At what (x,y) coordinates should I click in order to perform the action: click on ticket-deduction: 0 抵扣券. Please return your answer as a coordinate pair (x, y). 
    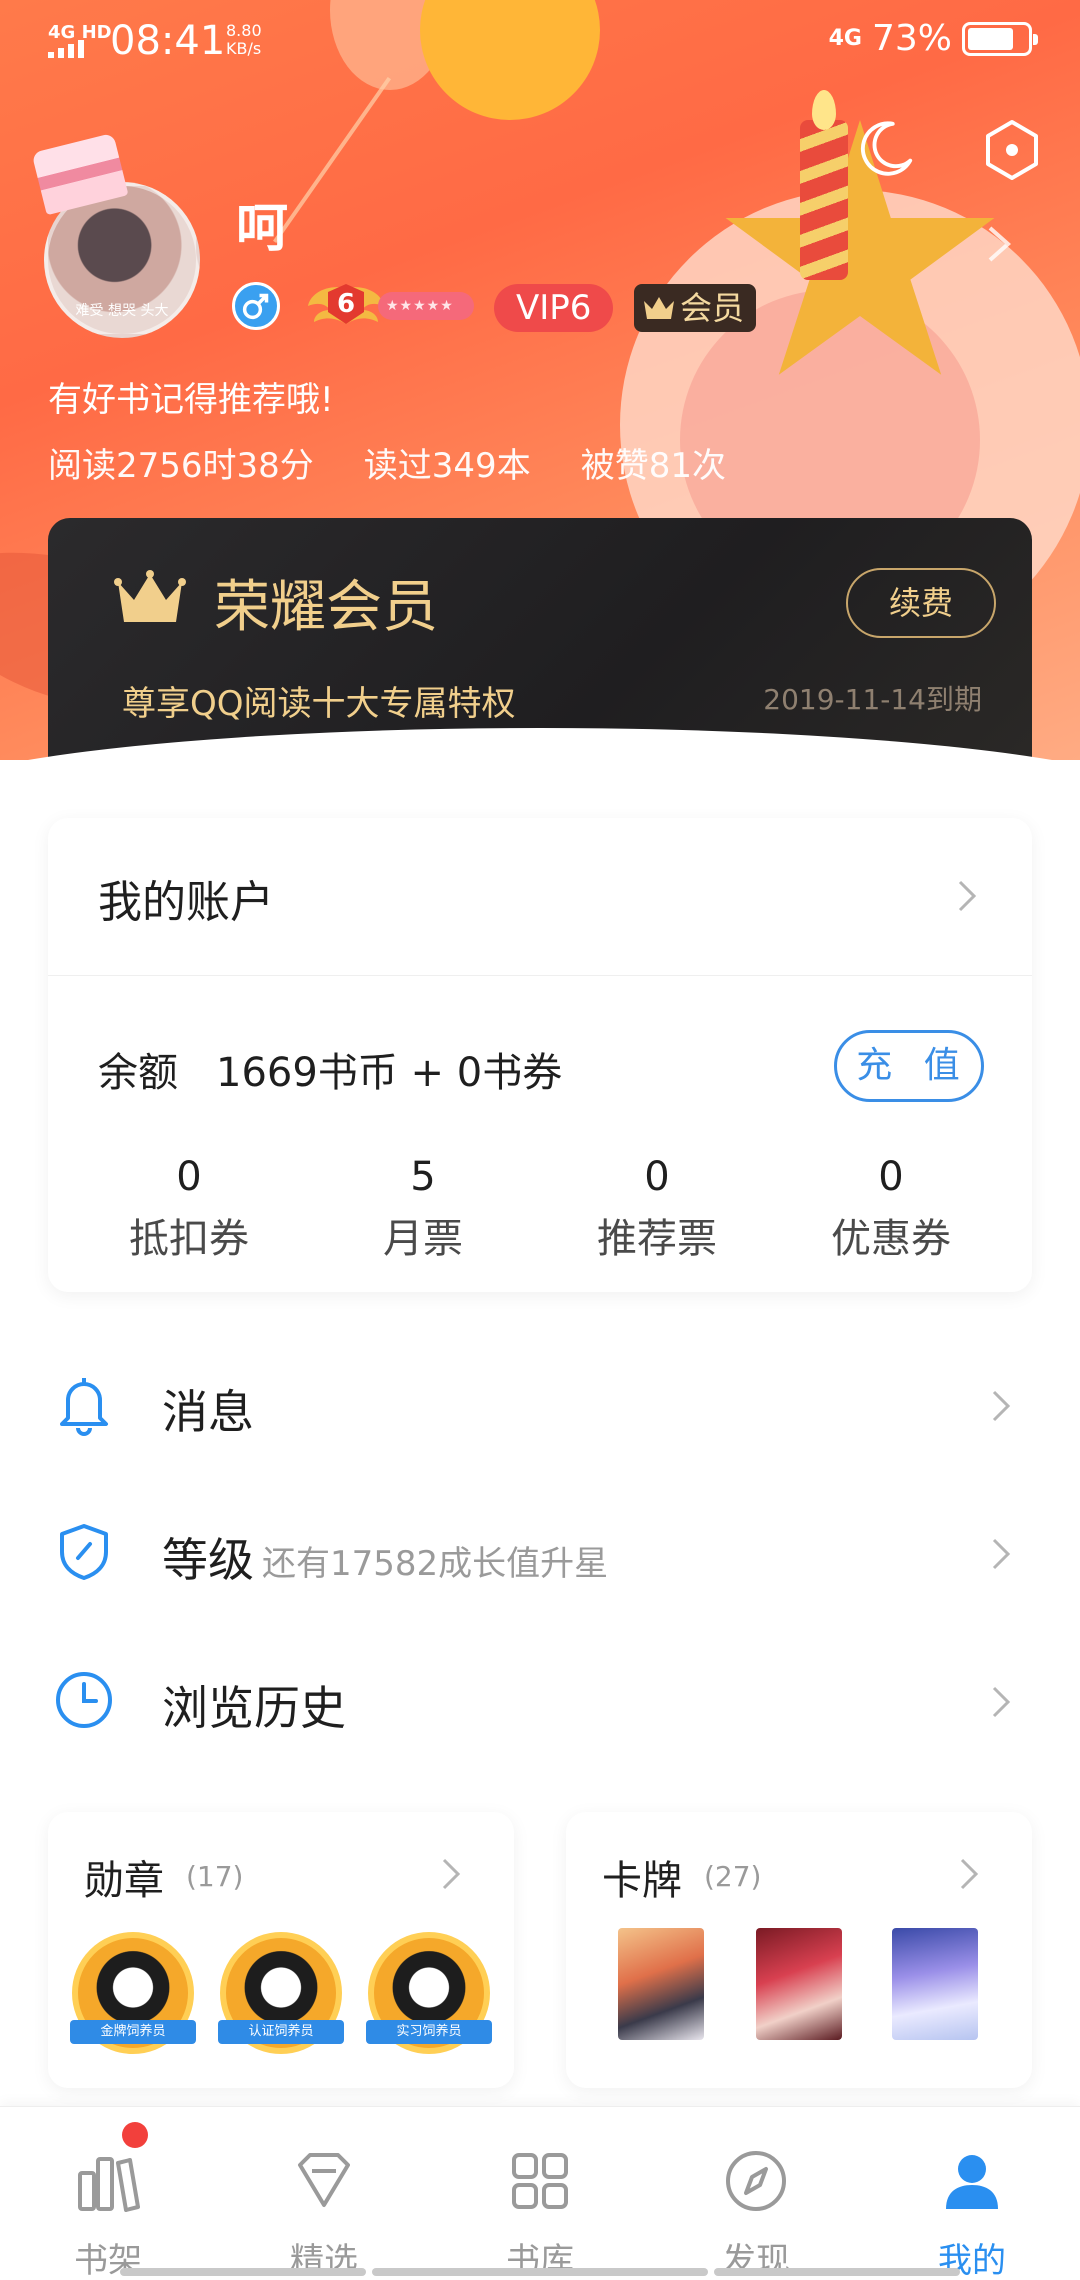
    Looking at the image, I should click on (189, 1209).